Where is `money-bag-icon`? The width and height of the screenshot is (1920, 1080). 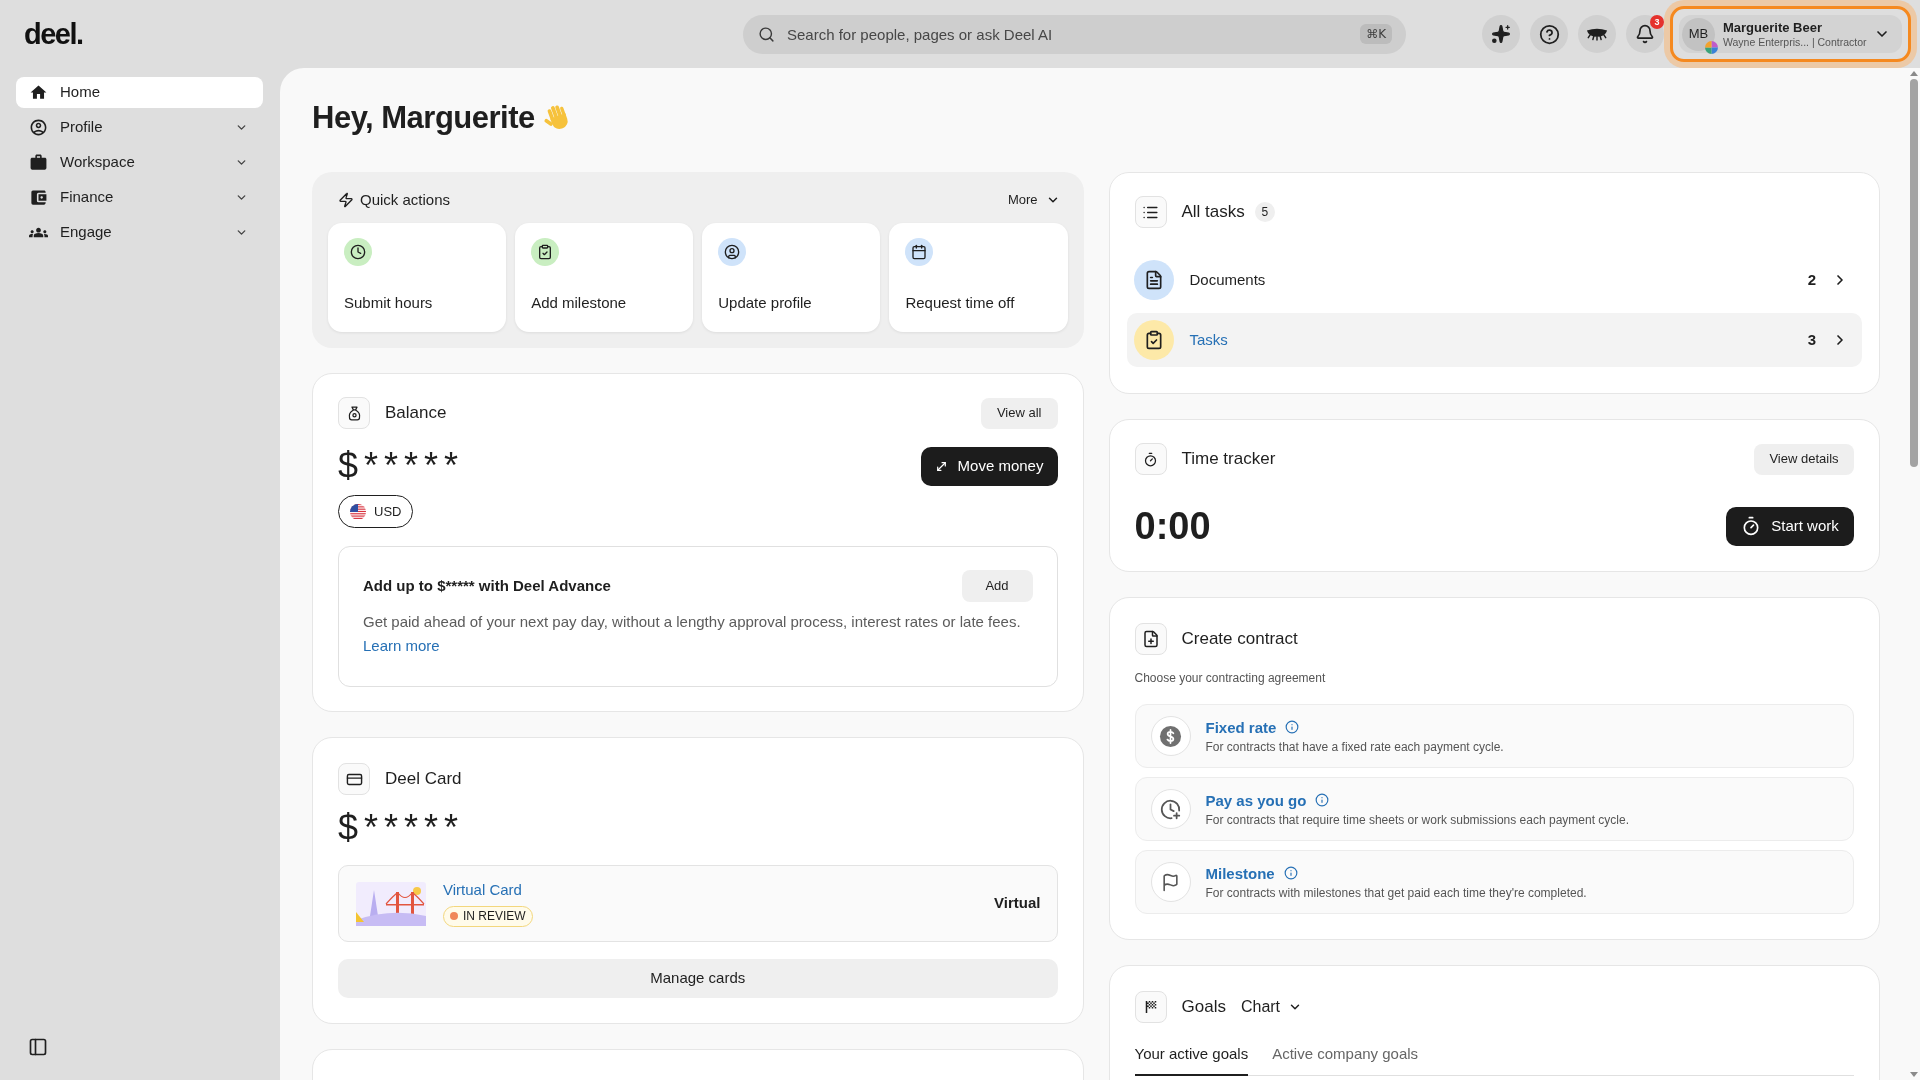
money-bag-icon is located at coordinates (354, 413).